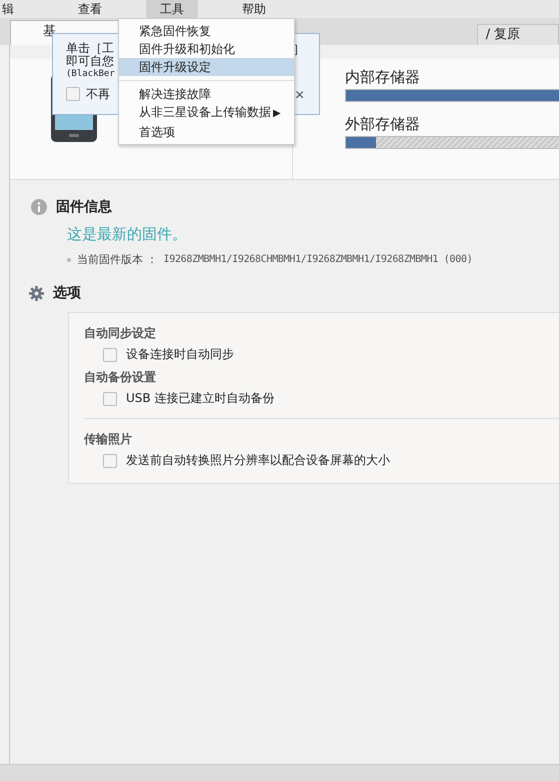 The width and height of the screenshot is (559, 781). Describe the element at coordinates (206, 113) in the screenshot. I see `menu-item: 从非三星设备上传输数据 ▶` at that location.